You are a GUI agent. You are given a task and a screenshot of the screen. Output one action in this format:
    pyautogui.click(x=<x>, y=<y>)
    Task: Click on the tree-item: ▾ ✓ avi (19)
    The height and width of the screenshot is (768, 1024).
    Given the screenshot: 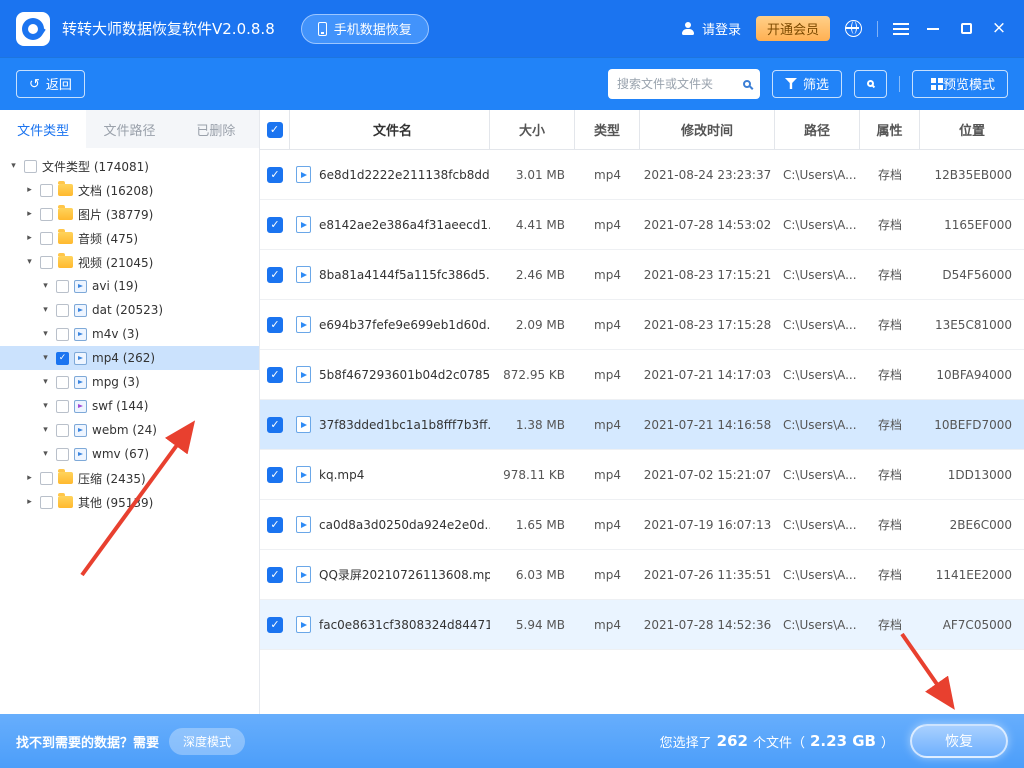 What is the action you would take?
    pyautogui.click(x=129, y=286)
    